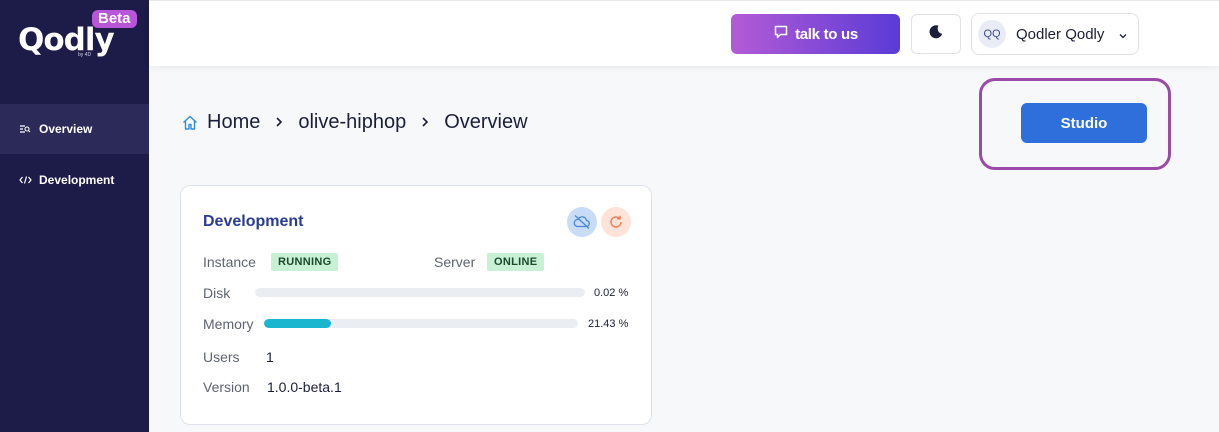  I want to click on server-status-badge: ONLINE, so click(516, 262).